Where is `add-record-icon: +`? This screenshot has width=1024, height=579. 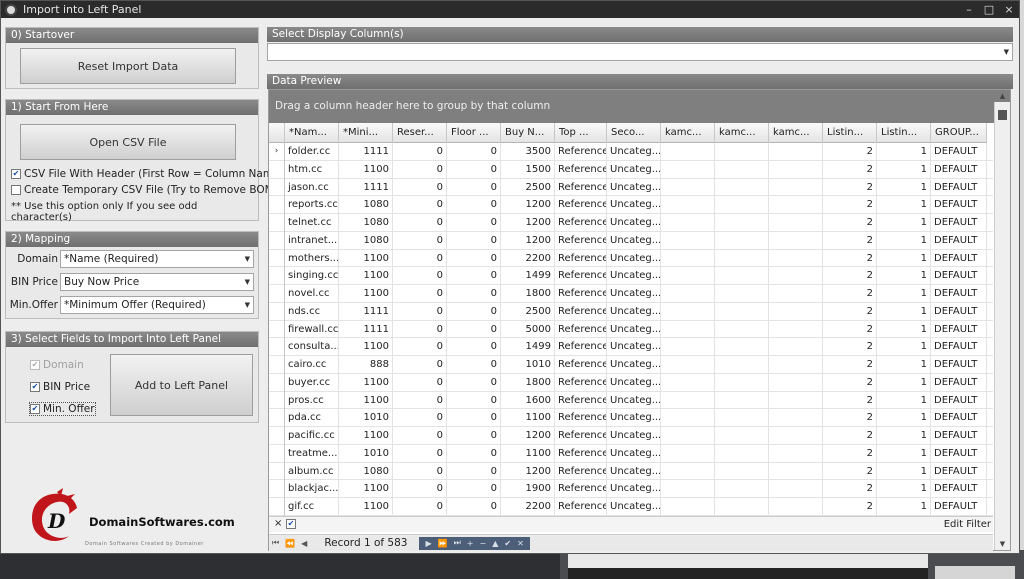 add-record-icon: + is located at coordinates (470, 543).